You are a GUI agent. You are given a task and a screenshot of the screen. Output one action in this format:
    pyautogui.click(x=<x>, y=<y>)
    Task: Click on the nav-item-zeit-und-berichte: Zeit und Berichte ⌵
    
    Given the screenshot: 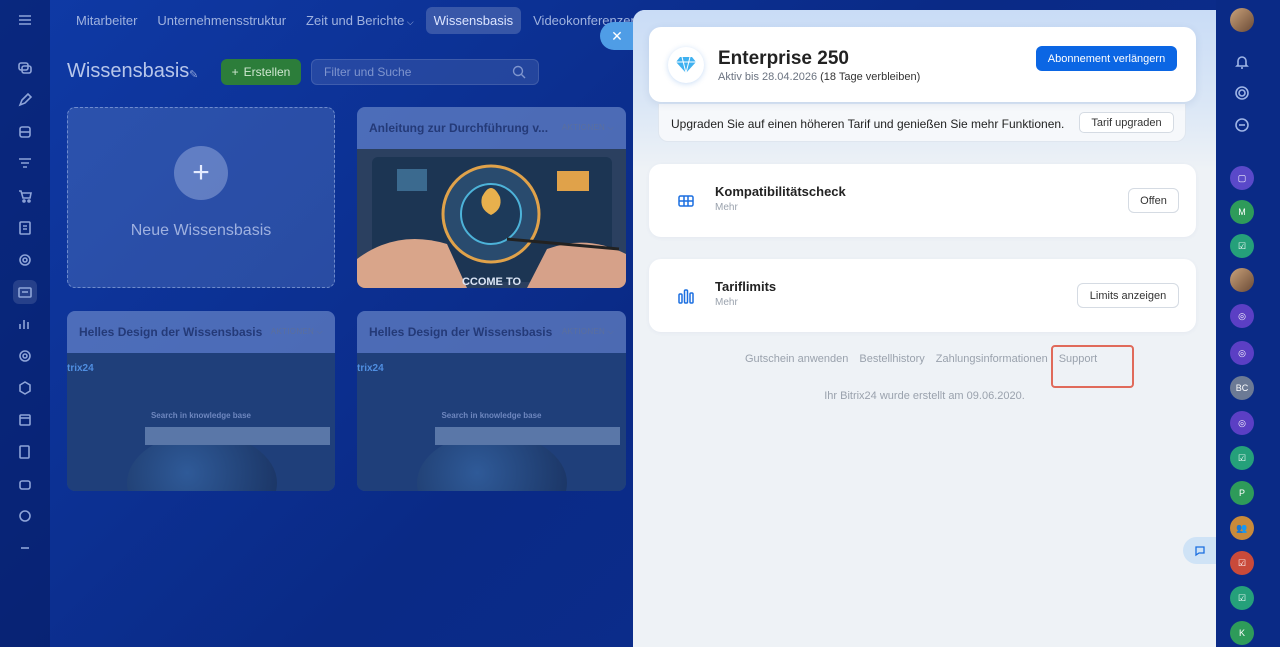 What is the action you would take?
    pyautogui.click(x=360, y=20)
    